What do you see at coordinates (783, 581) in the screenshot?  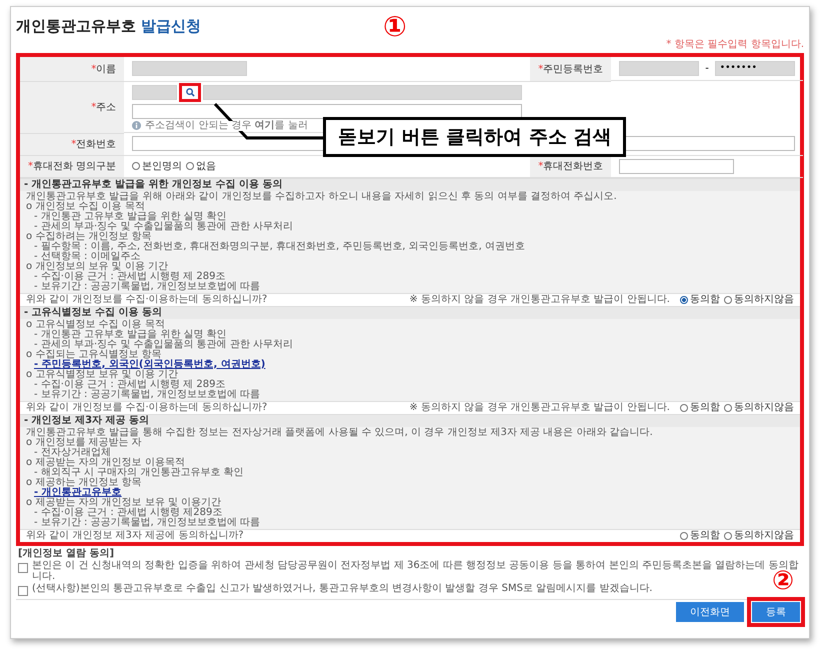 I see `annotation-number: ②` at bounding box center [783, 581].